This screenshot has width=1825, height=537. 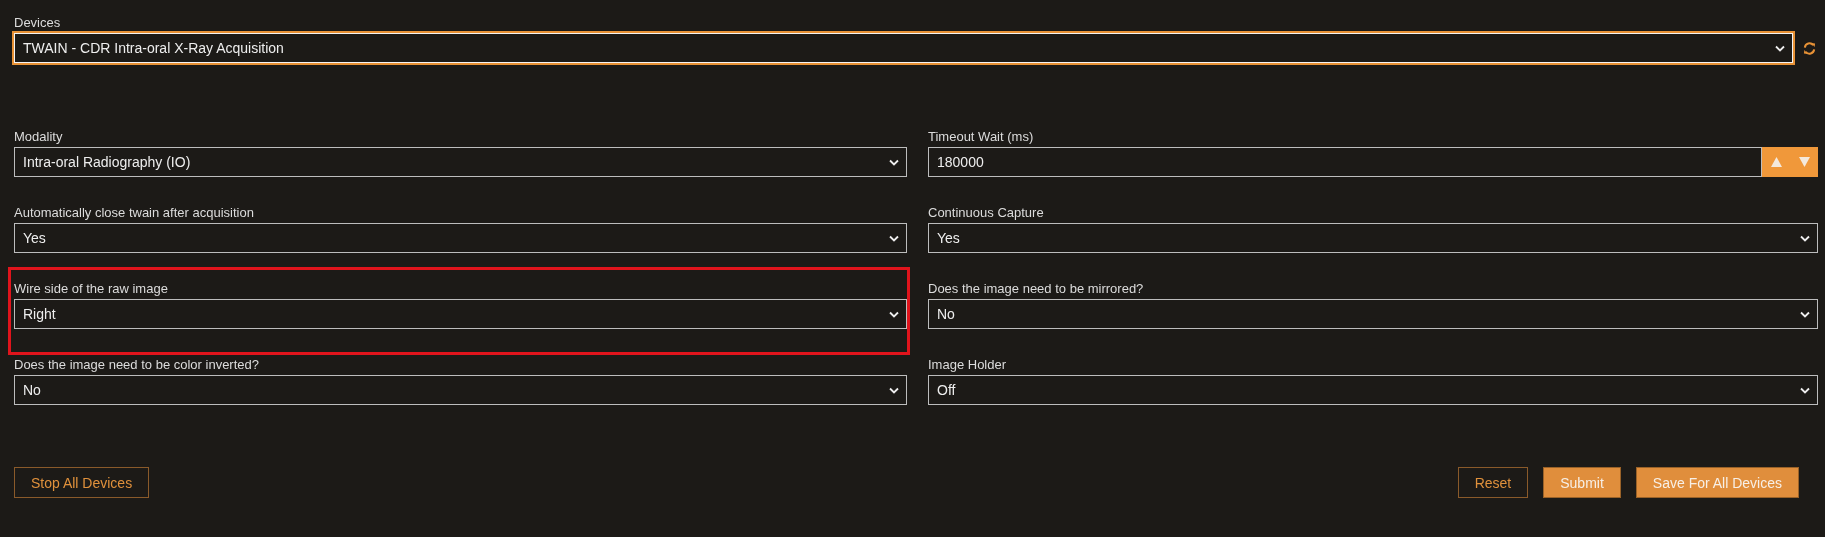 I want to click on field-label: Devices, so click(x=38, y=22).